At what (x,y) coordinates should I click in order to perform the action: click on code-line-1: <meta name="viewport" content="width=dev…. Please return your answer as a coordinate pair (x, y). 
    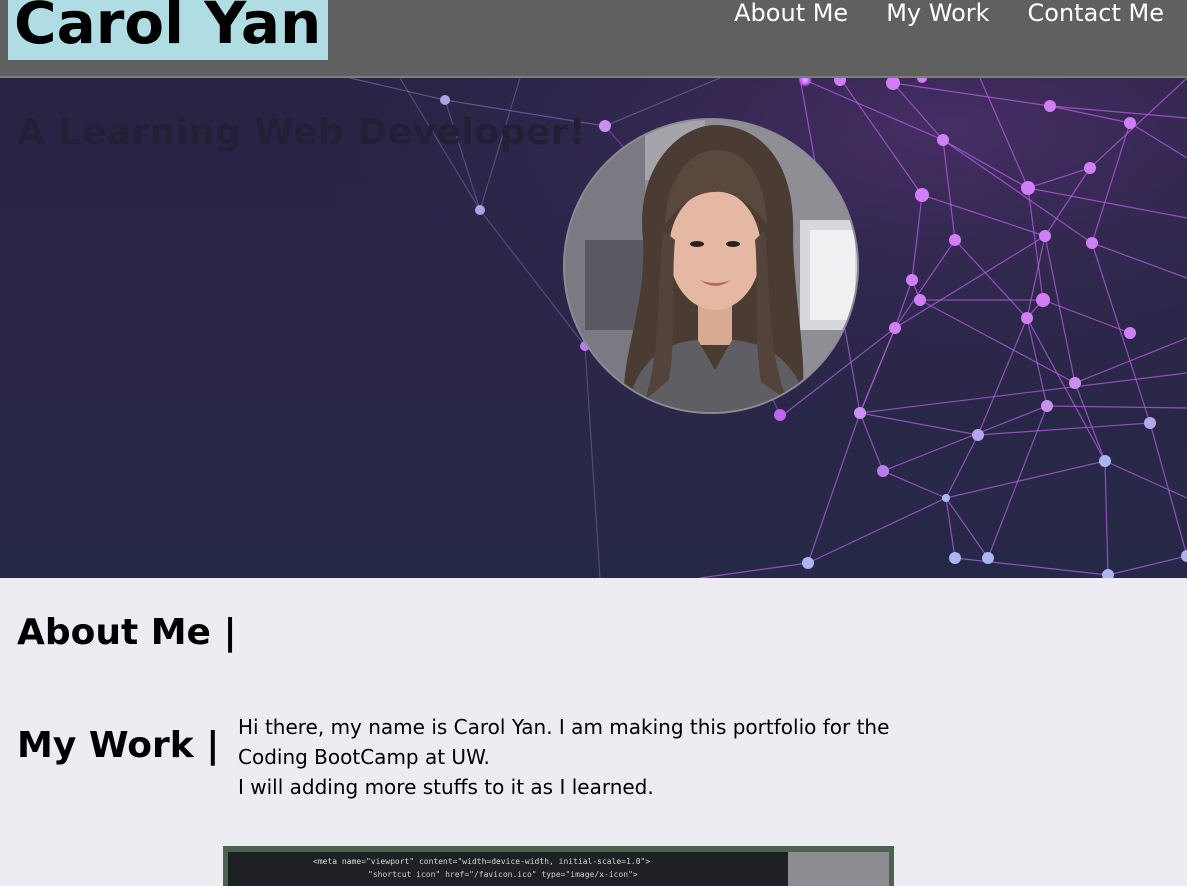
    Looking at the image, I should click on (481, 861).